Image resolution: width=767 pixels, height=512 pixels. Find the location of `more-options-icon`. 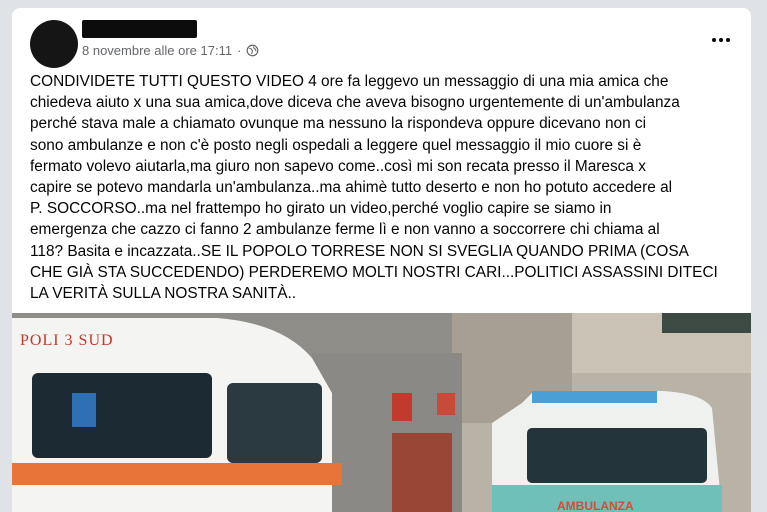

more-options-icon is located at coordinates (721, 40).